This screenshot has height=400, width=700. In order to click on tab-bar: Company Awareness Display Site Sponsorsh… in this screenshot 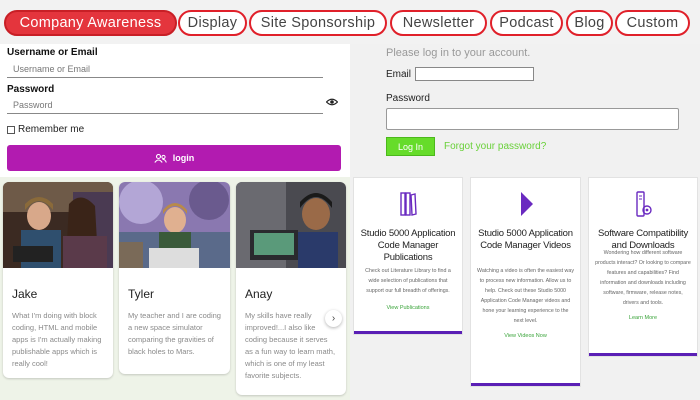, I will do `click(350, 22)`.